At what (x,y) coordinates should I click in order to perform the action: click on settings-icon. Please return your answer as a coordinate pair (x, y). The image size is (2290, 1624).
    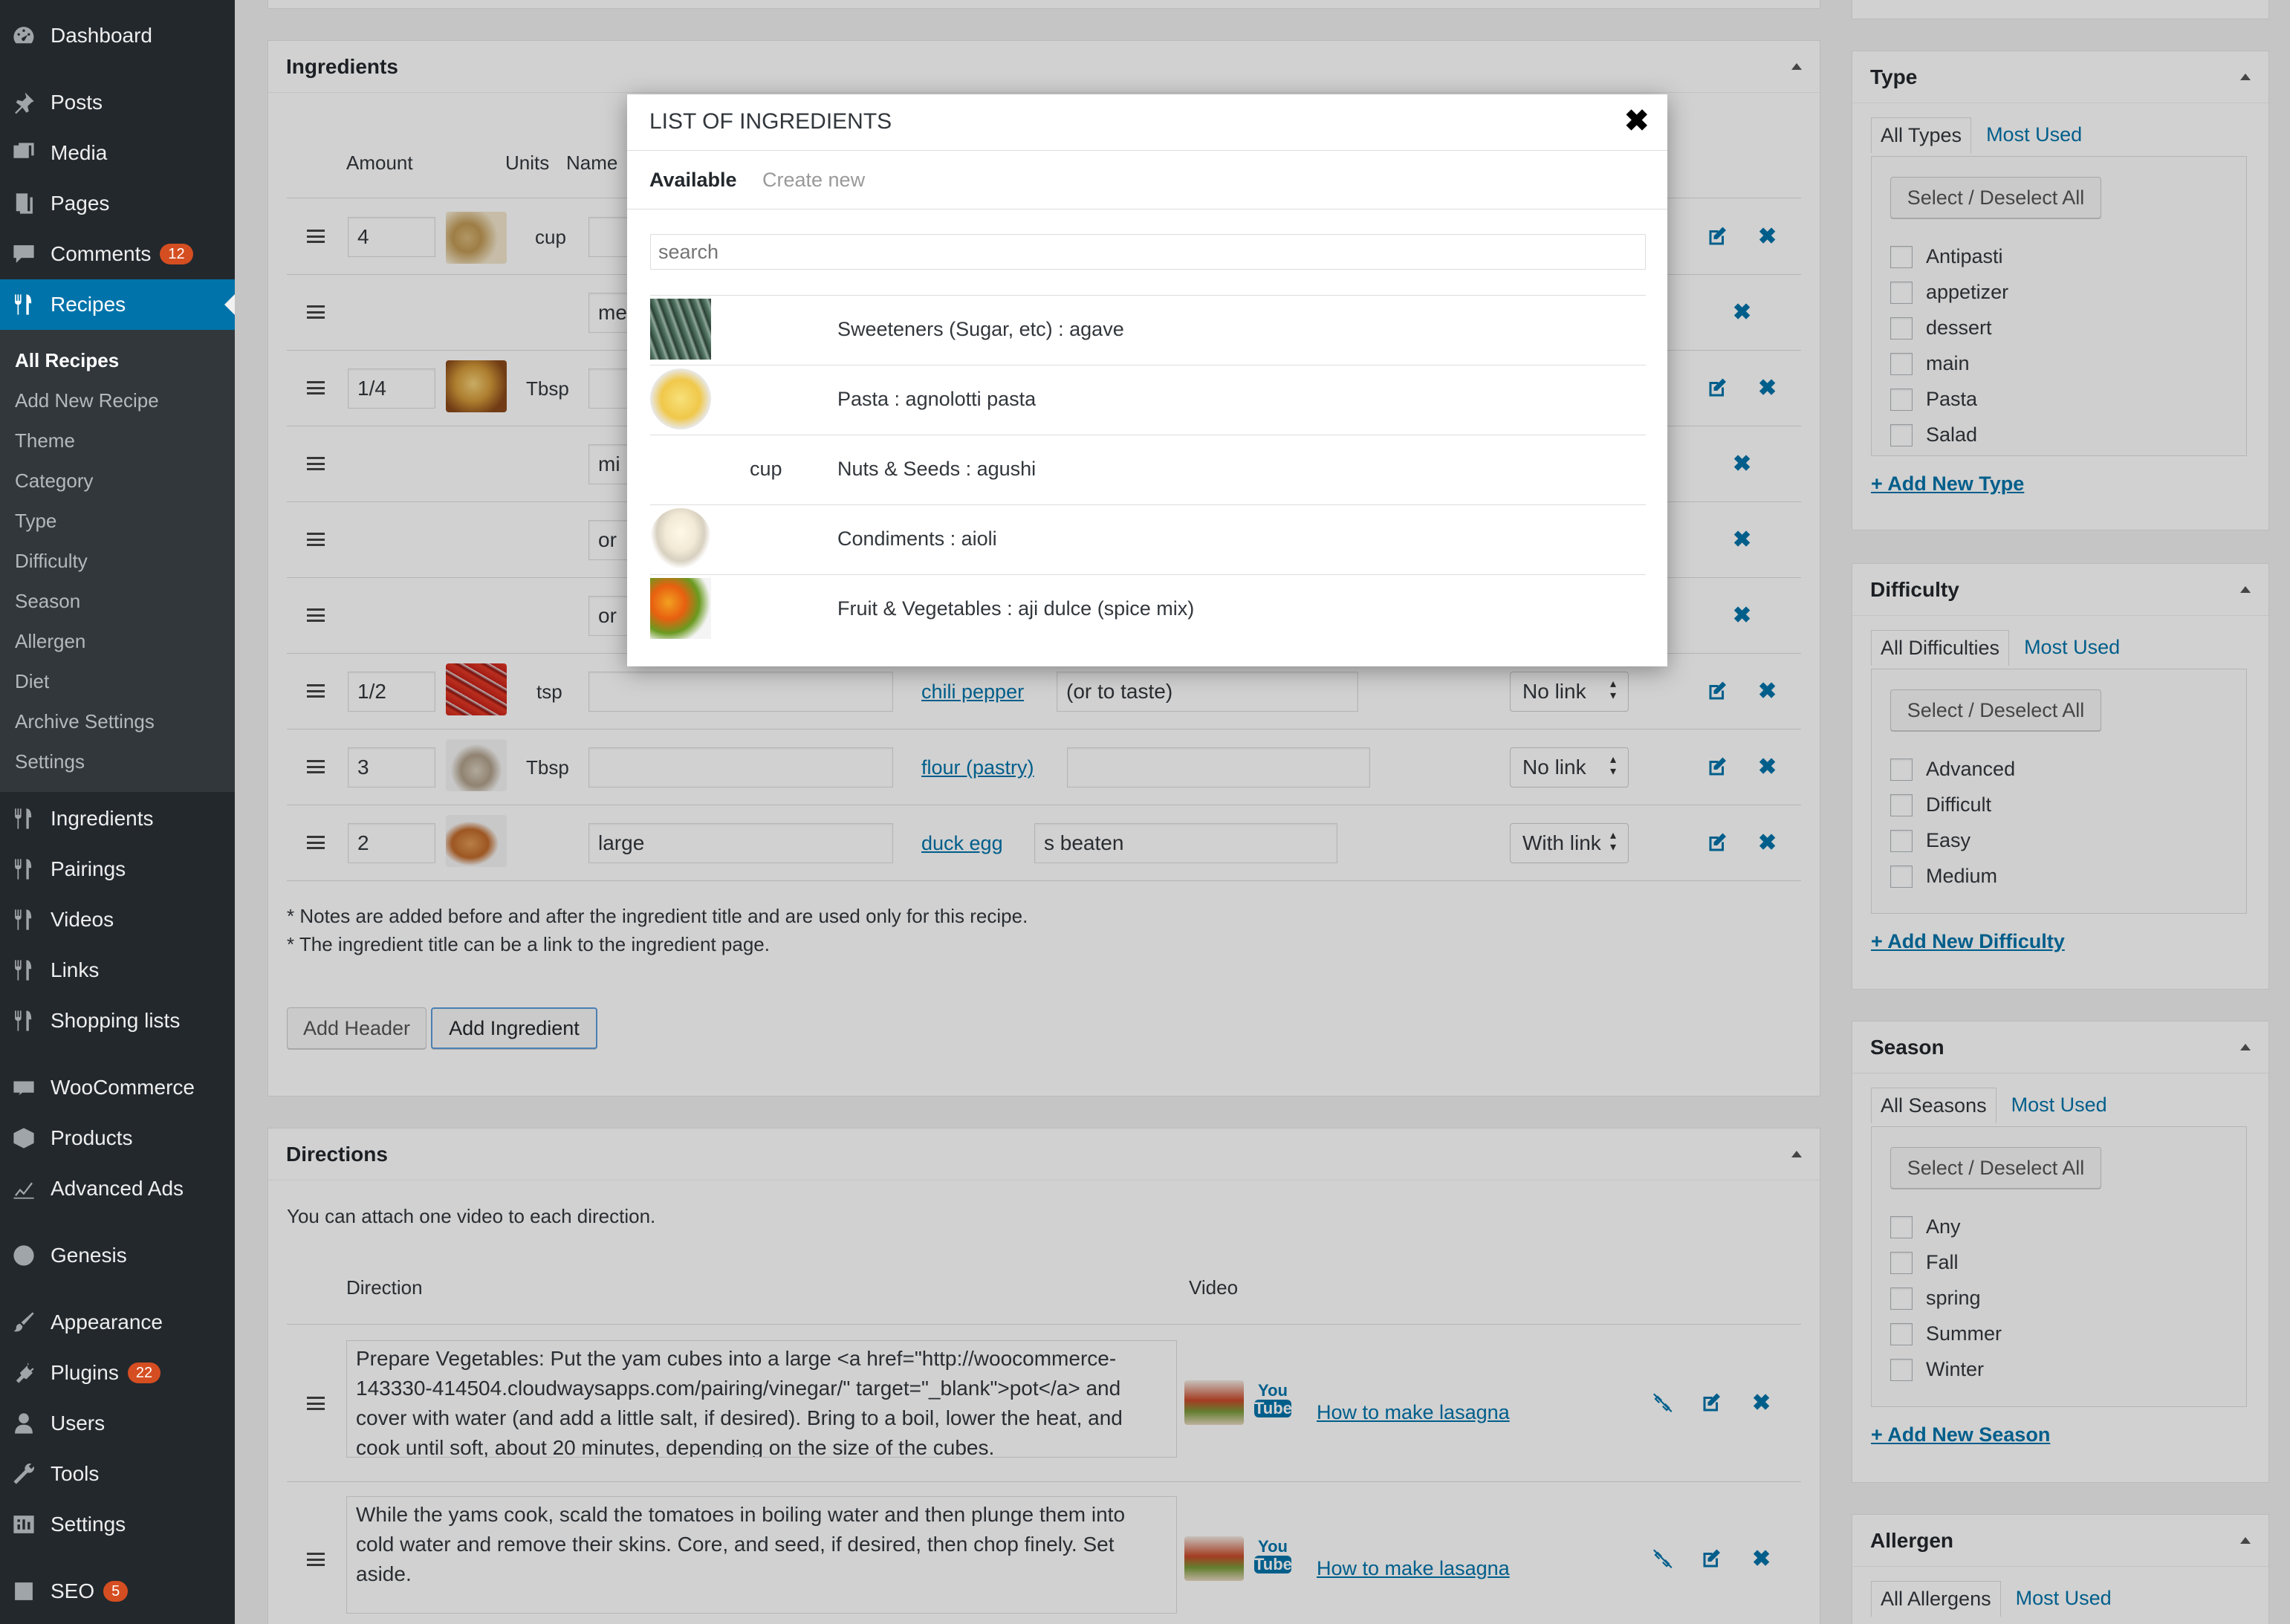
    Looking at the image, I should click on (24, 1524).